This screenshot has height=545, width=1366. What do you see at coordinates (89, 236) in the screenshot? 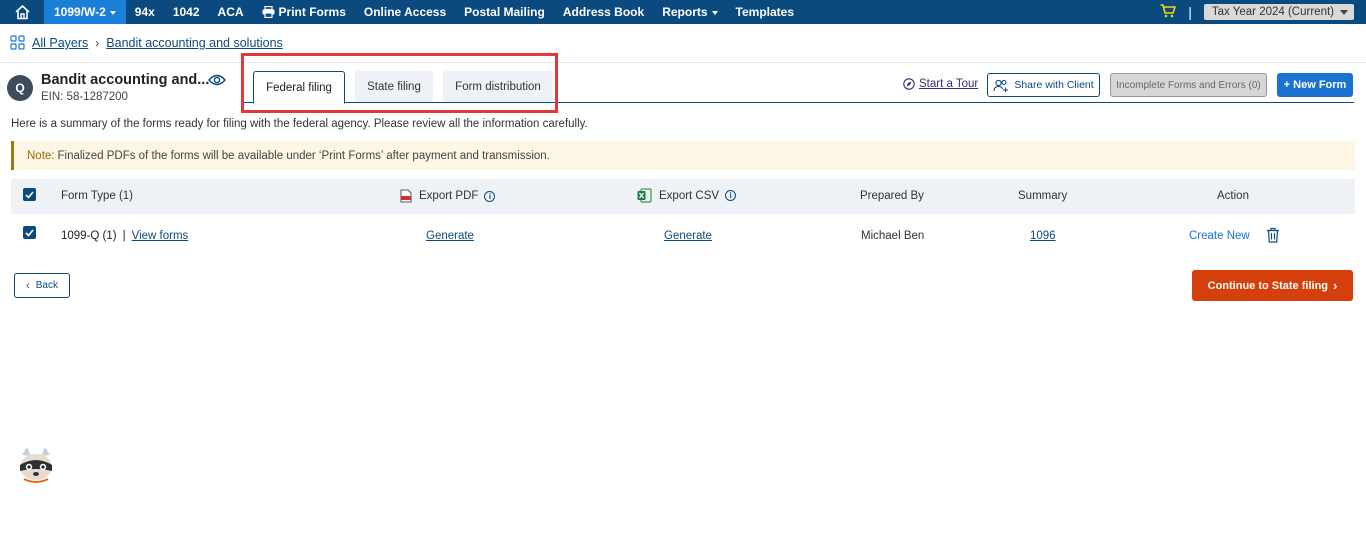
I see `form-type-value: 1099-Q (1)` at bounding box center [89, 236].